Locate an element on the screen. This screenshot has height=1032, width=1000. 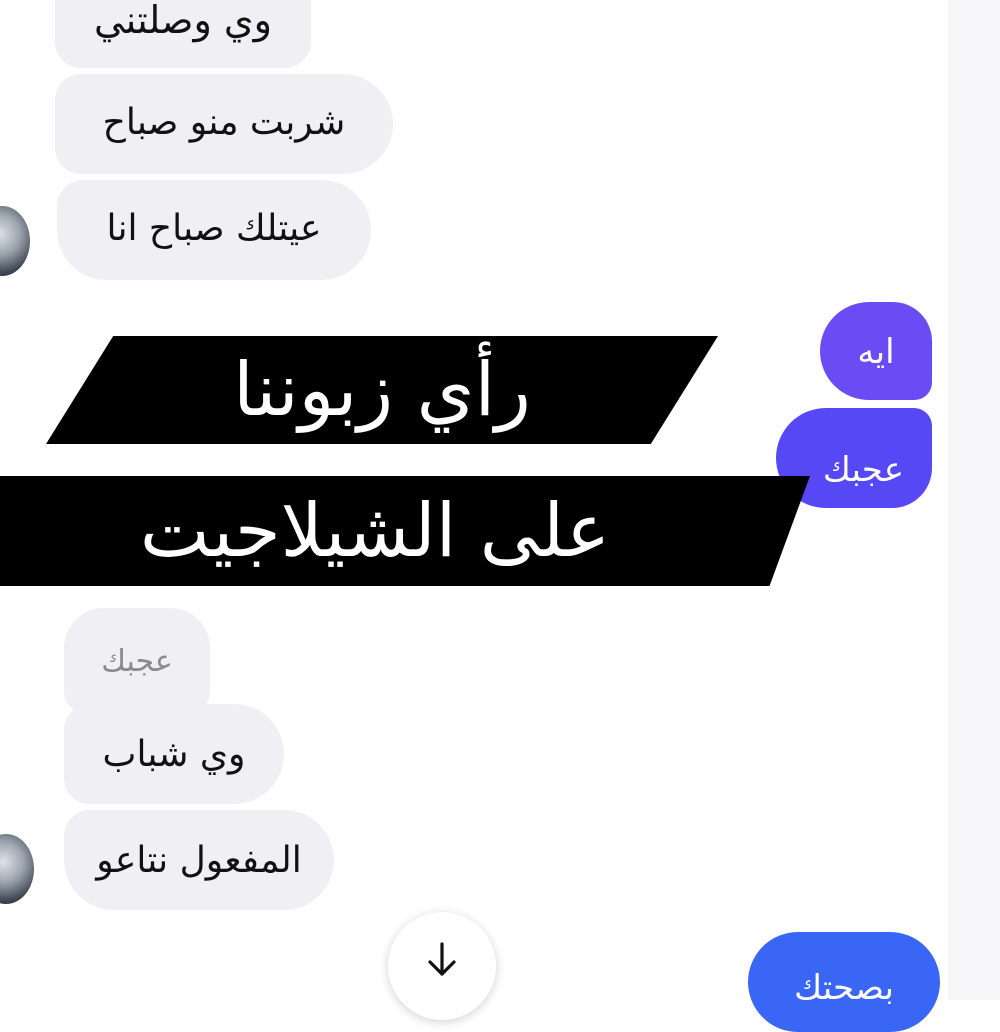
message-bubble-outgoing: ايه is located at coordinates (876, 351).